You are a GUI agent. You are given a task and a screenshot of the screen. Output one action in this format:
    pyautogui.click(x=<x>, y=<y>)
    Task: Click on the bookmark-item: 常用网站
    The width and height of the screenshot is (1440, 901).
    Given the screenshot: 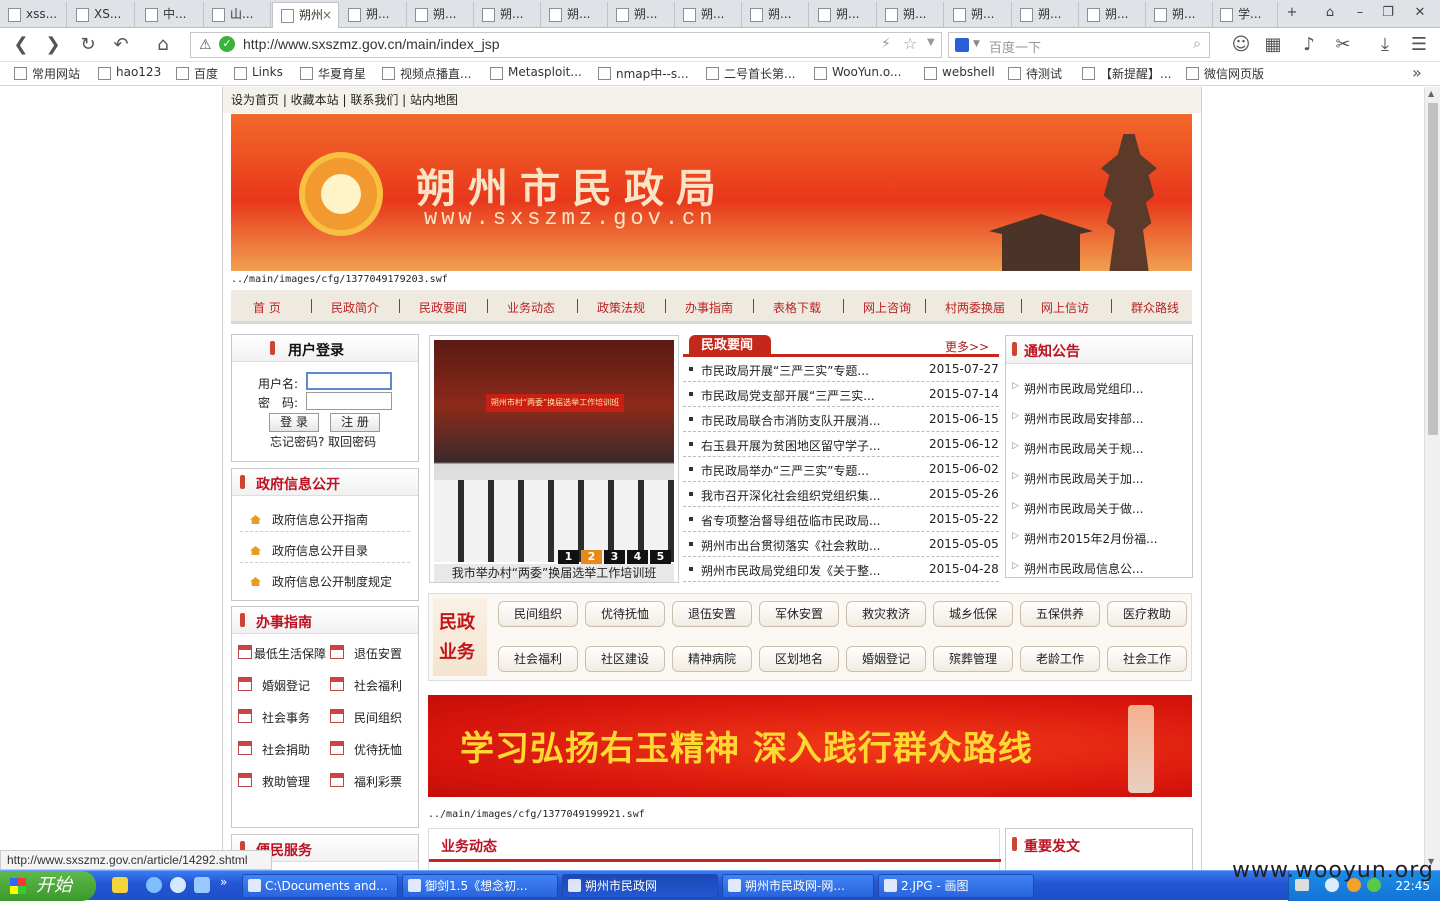 What is the action you would take?
    pyautogui.click(x=47, y=73)
    